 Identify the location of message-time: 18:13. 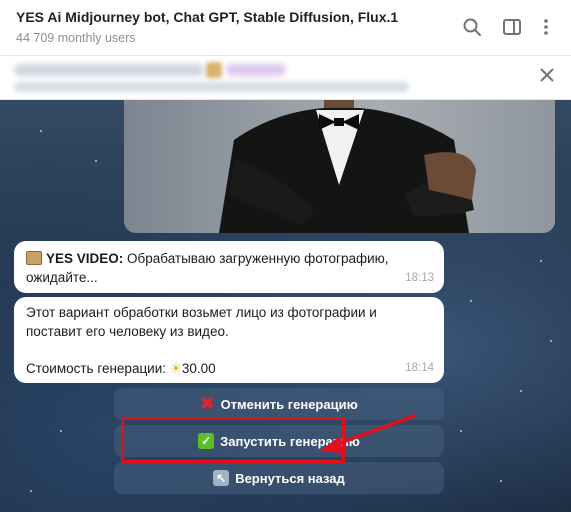
(419, 278).